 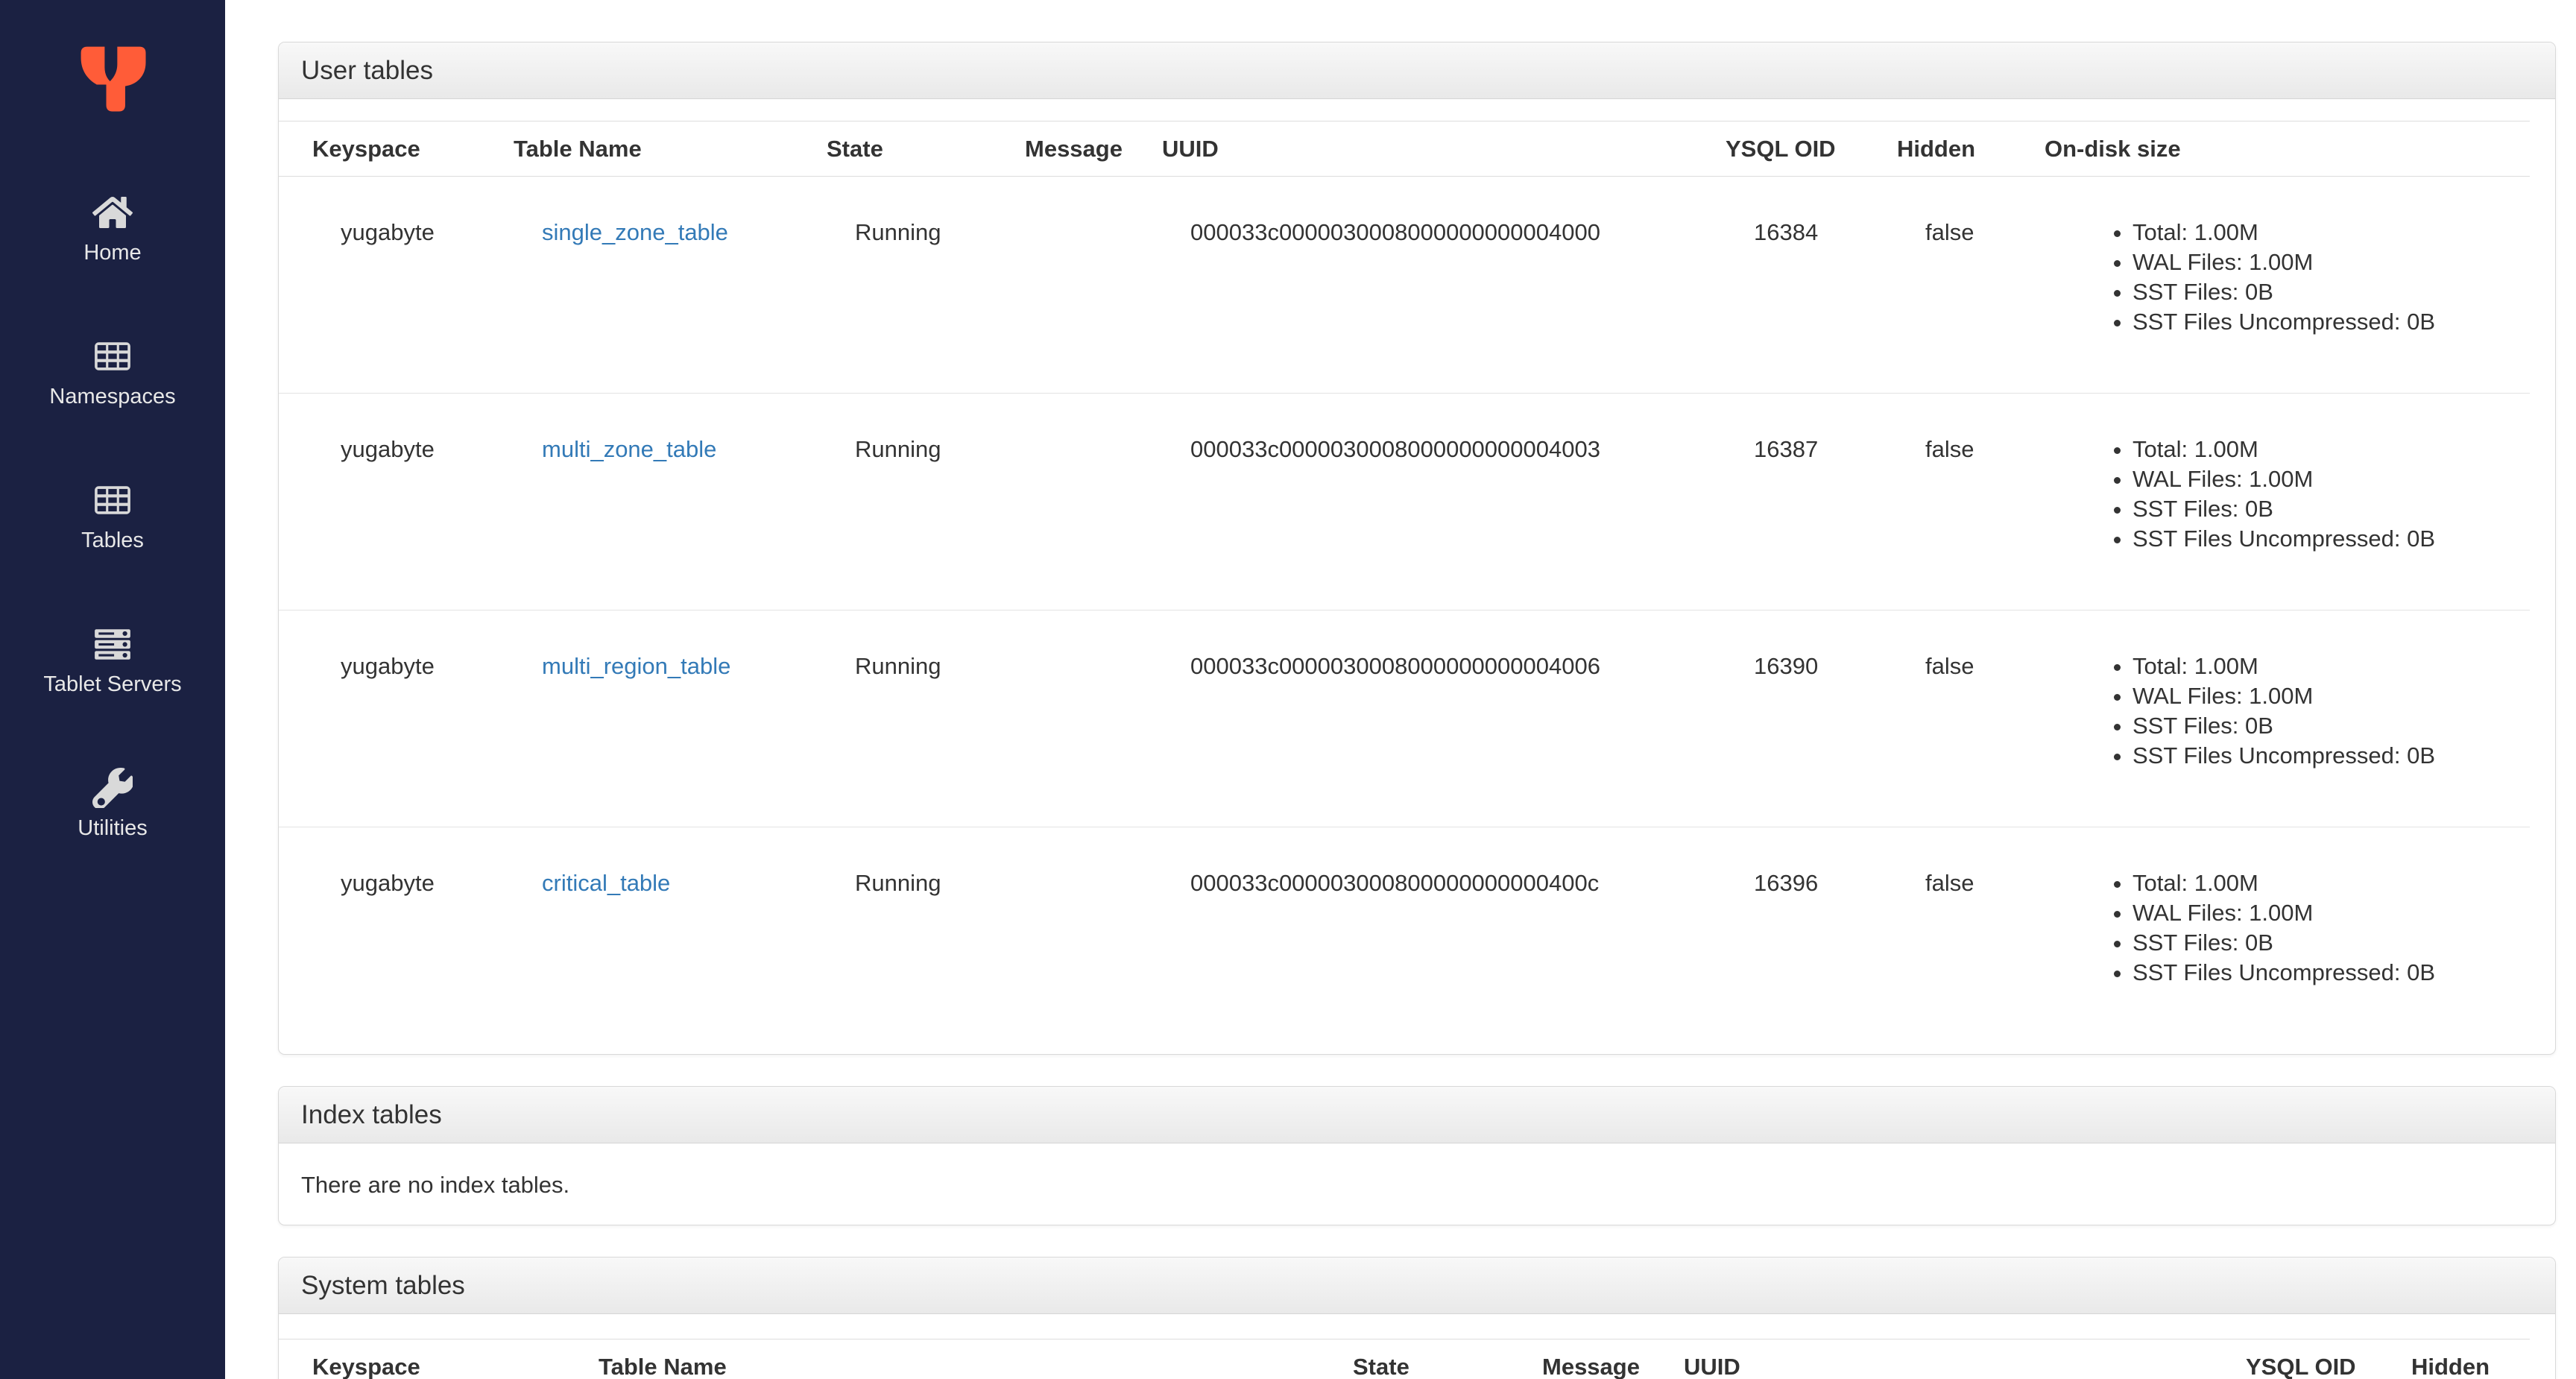 I want to click on column-header-on-disk-size: On-disk size, so click(x=2270, y=149).